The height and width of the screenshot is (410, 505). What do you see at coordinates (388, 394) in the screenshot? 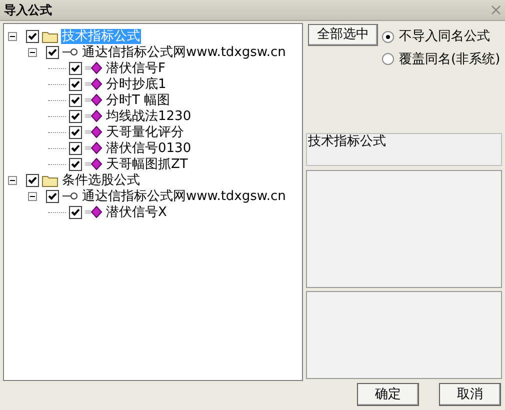
I see `dialog-button: 确定` at bounding box center [388, 394].